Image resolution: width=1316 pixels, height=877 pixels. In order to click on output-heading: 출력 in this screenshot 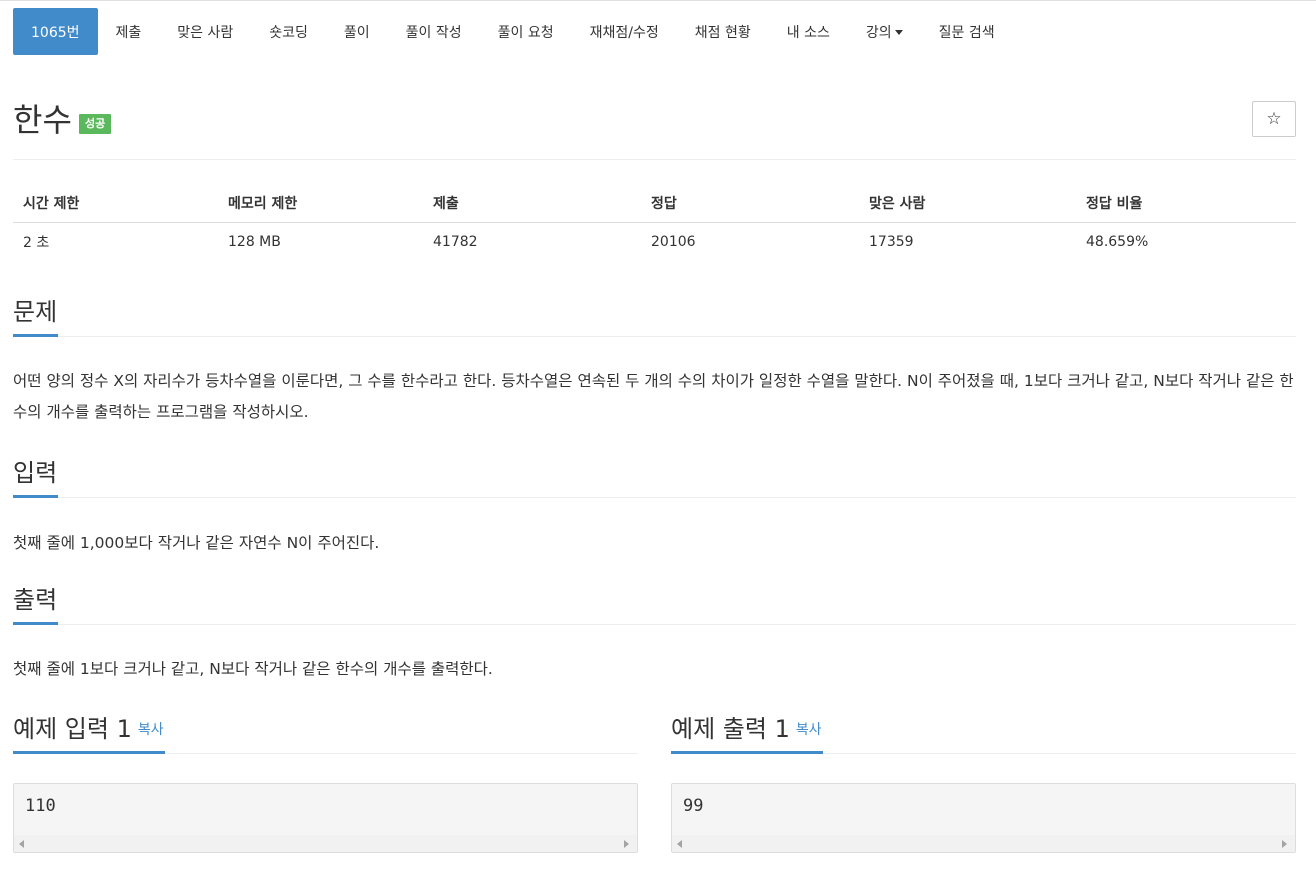, I will do `click(654, 605)`.